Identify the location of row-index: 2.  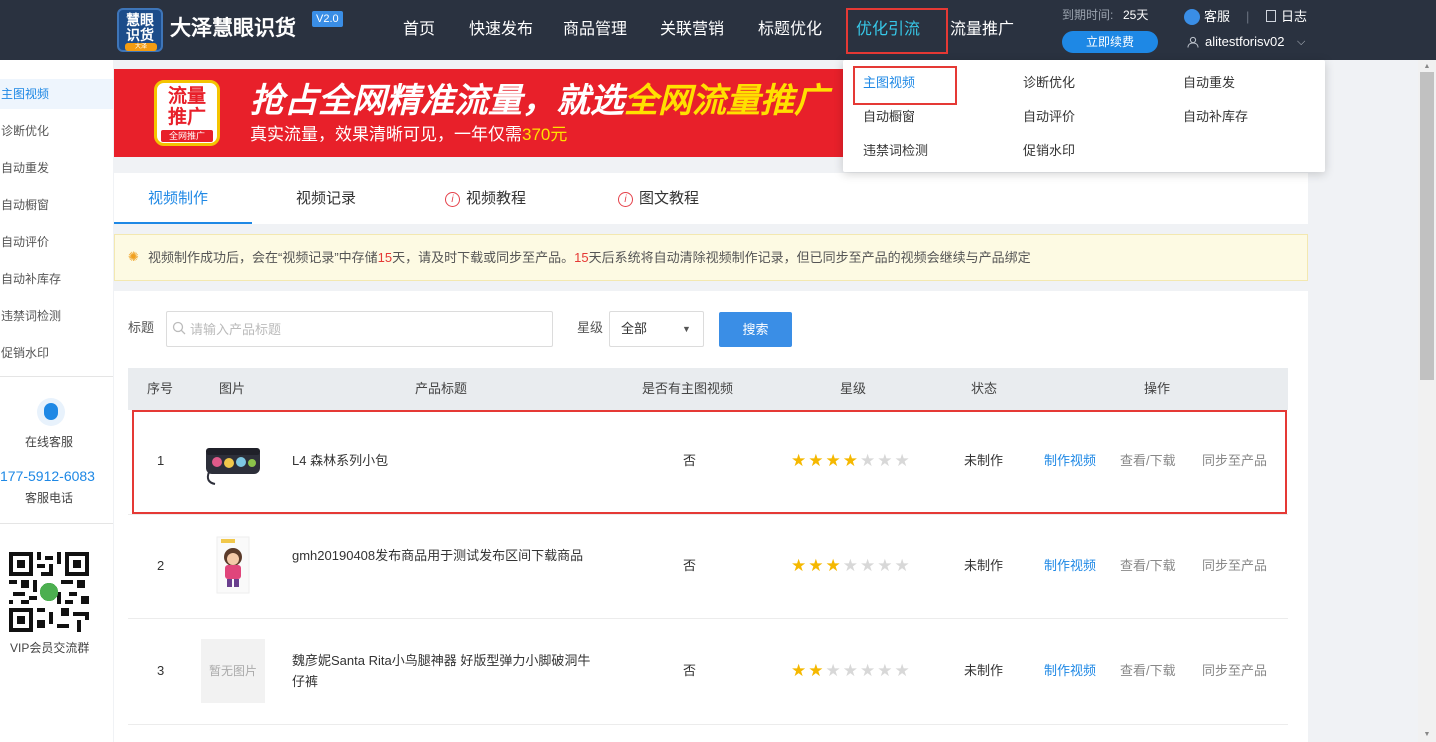
(161, 565).